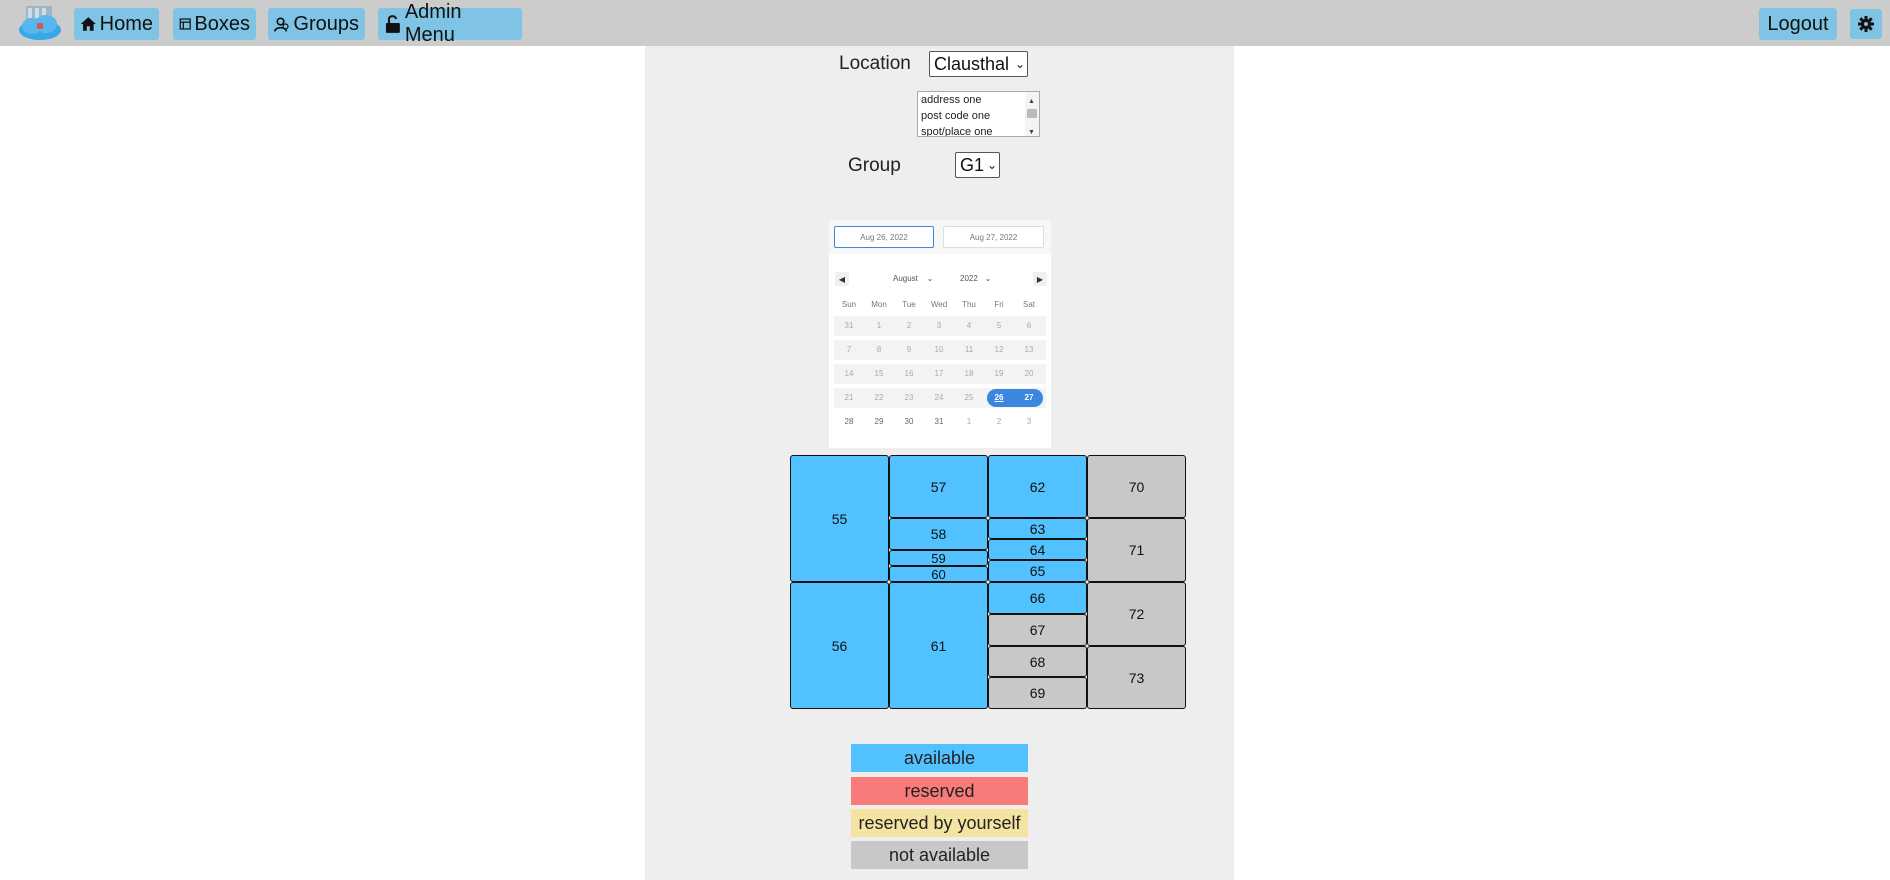 The height and width of the screenshot is (880, 1890). I want to click on year-select: 2022 ⌄, so click(975, 278).